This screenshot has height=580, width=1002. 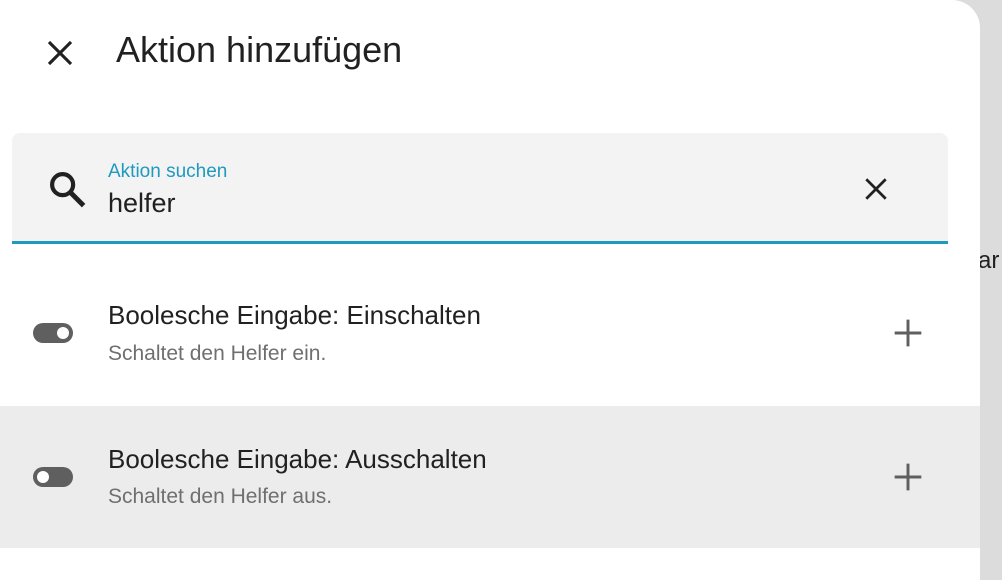 I want to click on toggle-switch-on-icon, so click(x=53, y=333).